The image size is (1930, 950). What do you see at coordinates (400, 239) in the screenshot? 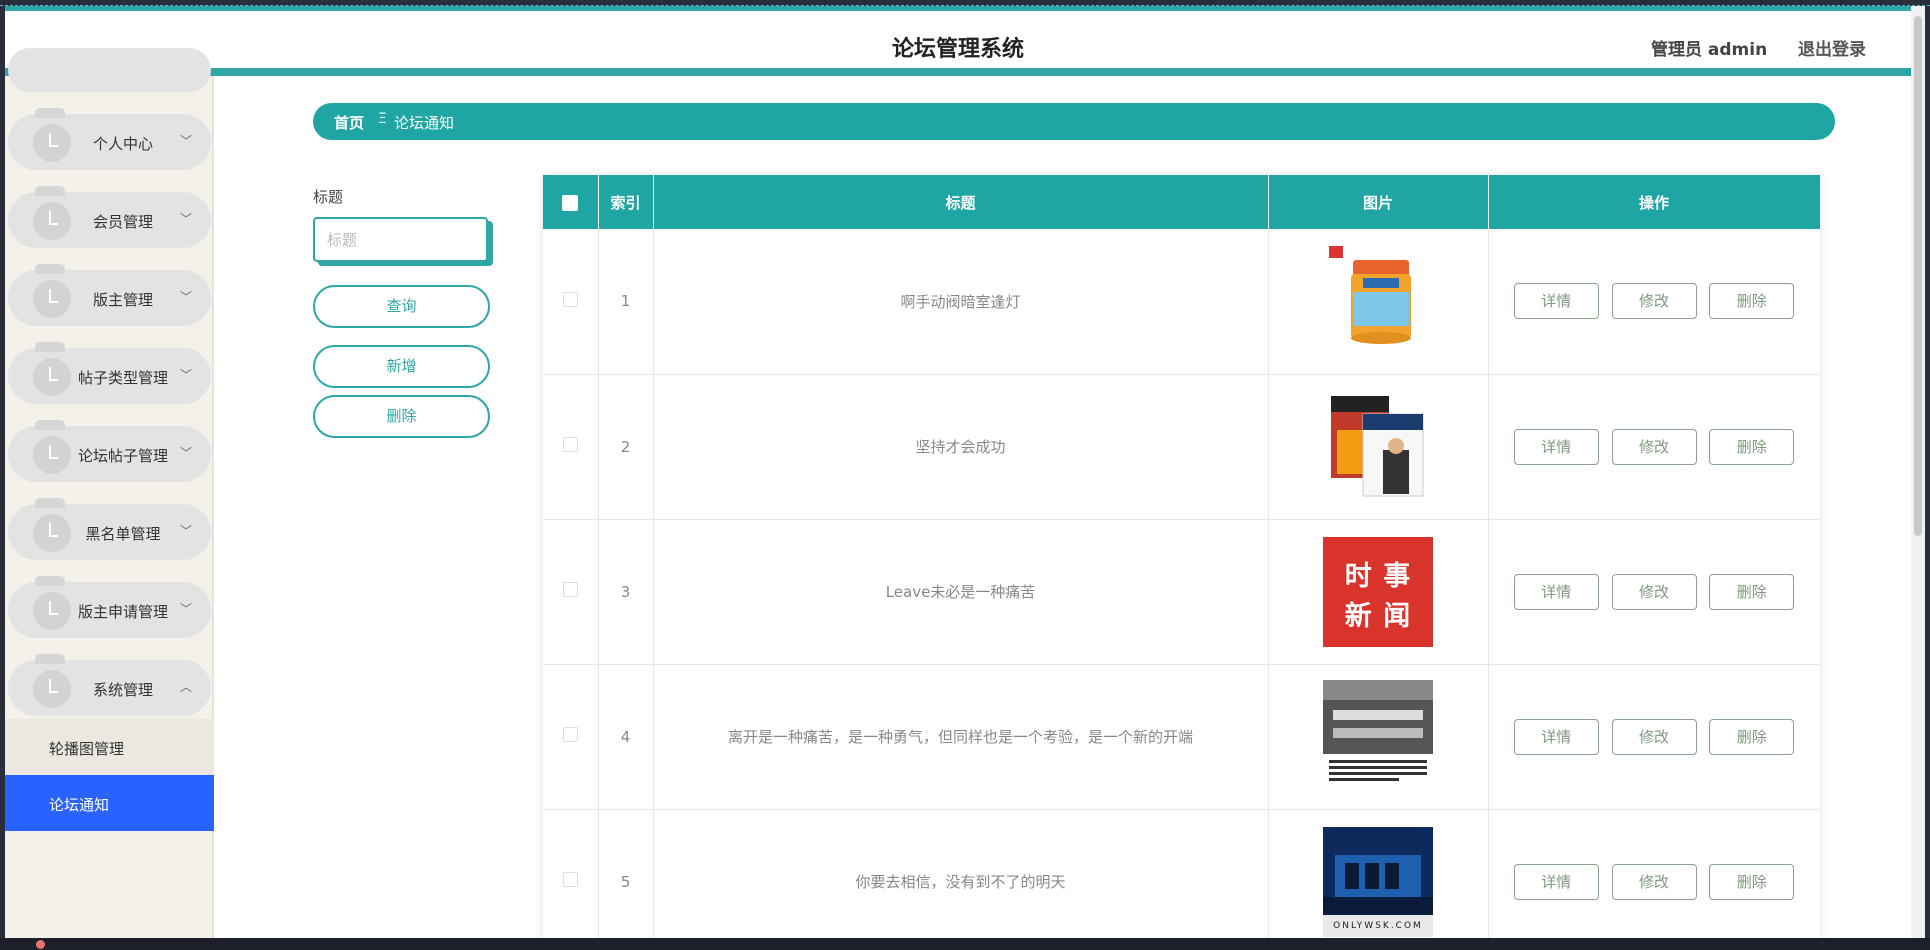
I see `search-title-input` at bounding box center [400, 239].